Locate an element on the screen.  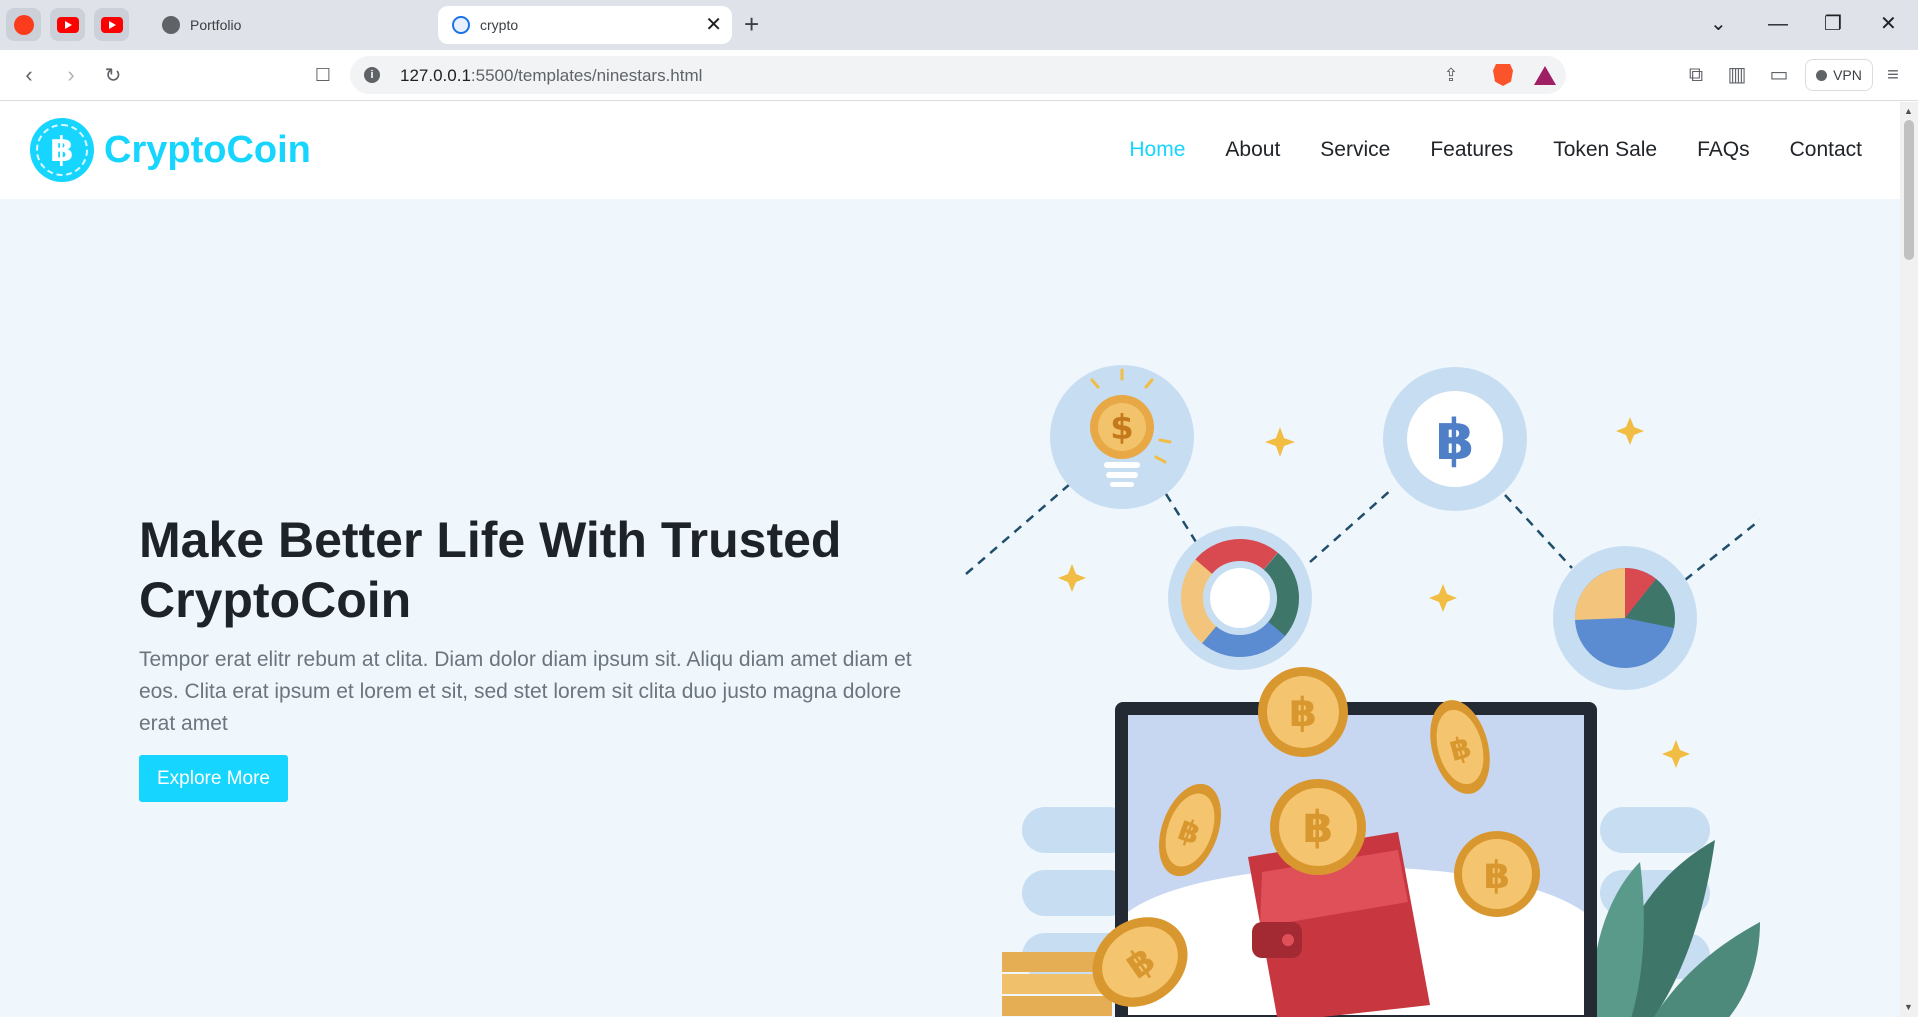
restore-button: ❐ is located at coordinates (1833, 24).